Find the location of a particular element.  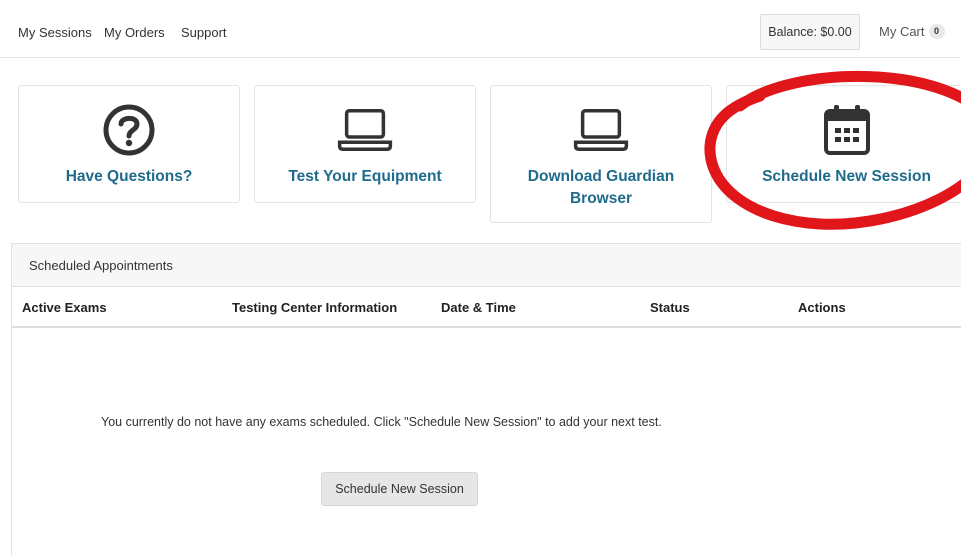

nav-my-sessions: My Sessions is located at coordinates (55, 32).